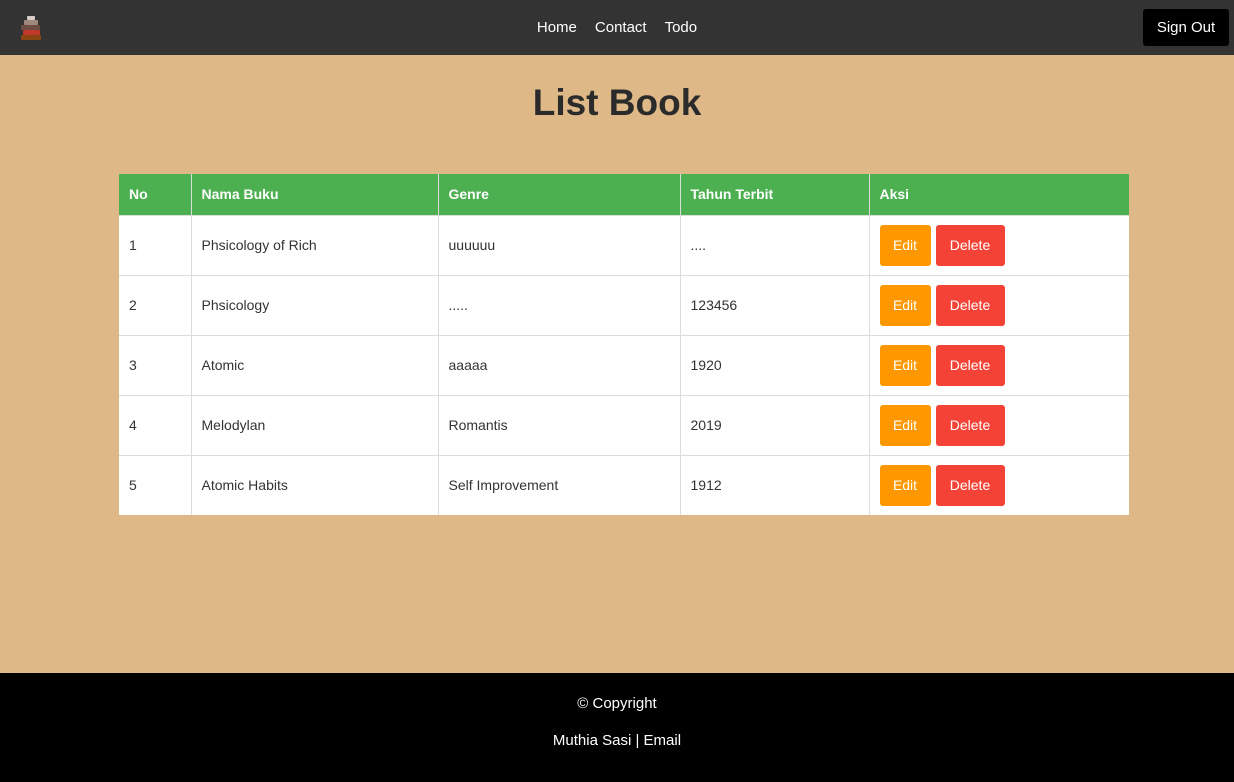 This screenshot has height=782, width=1234. Describe the element at coordinates (155, 424) in the screenshot. I see `cell-no: 4` at that location.